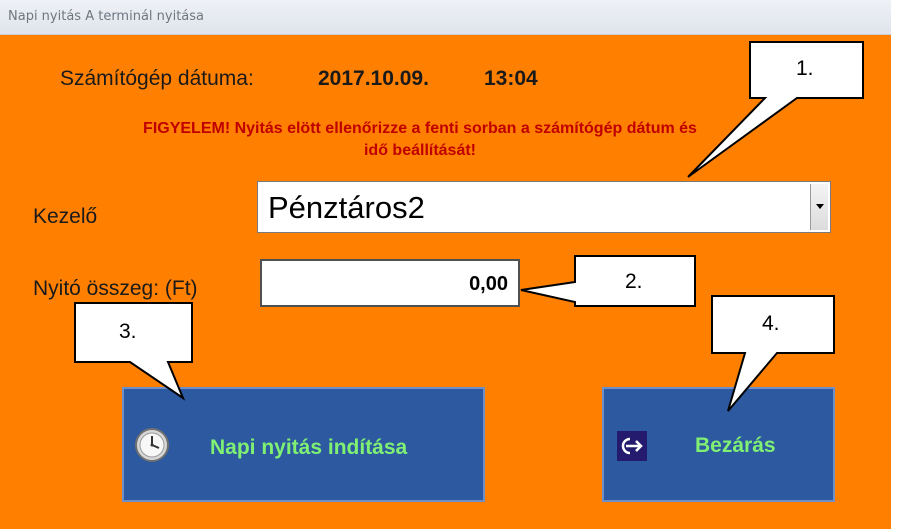 The width and height of the screenshot is (899, 529). Describe the element at coordinates (805, 68) in the screenshot. I see `callout-1-label: 1.` at that location.